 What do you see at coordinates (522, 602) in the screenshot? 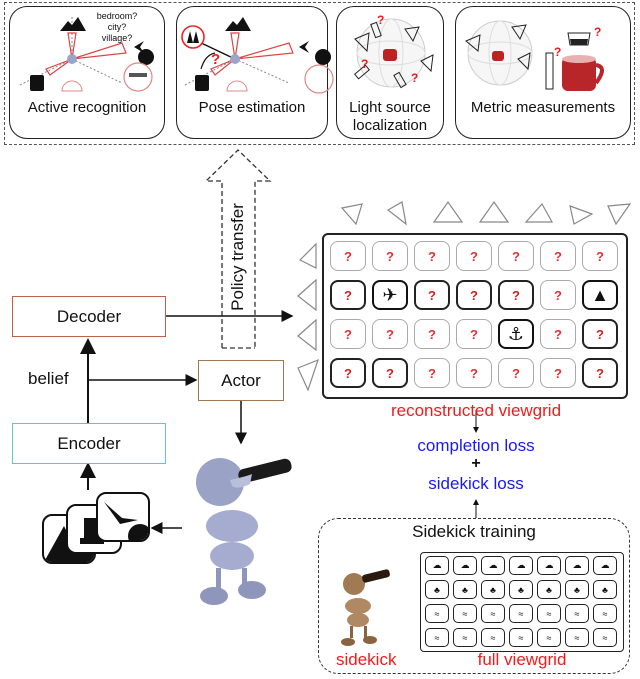
I see `full-viewgrid: ☁ ☁ ☁ ☁ ☁ ☁ ☁ ♣ ♣ ♣ ♣ ♣ ♣ ♣ ≈ ≈ ≈ ≈ ≈ ≈ ≈ ≈ ≈ ≈ ≈ ≈ ≈ ≈` at bounding box center [522, 602].